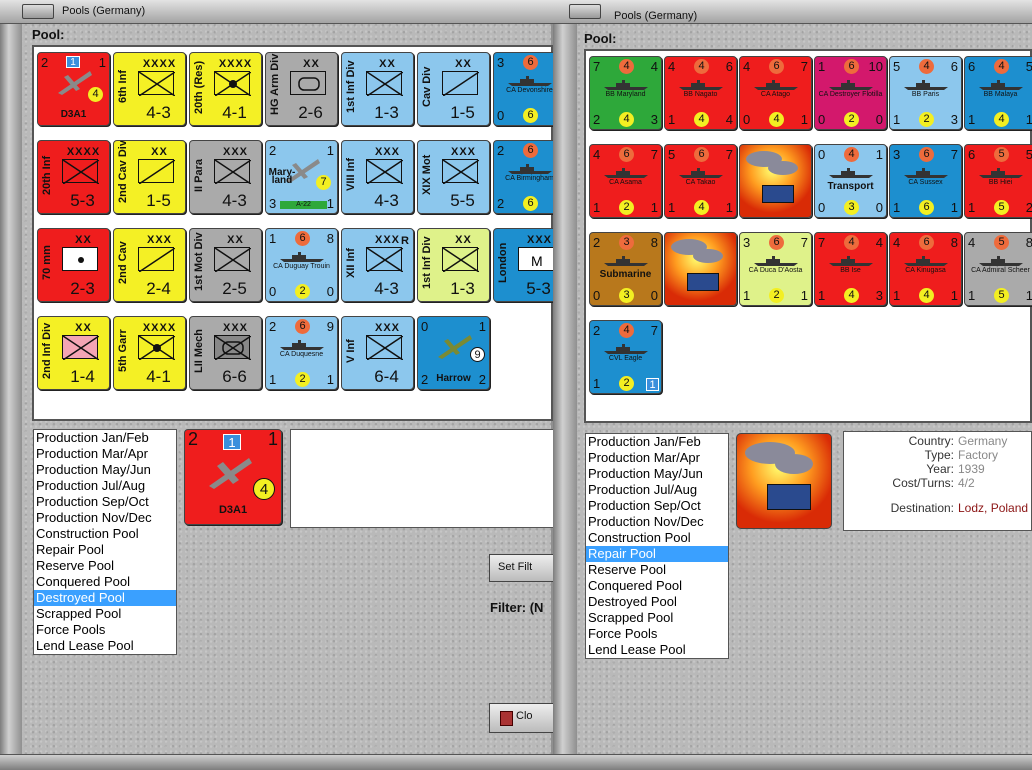 Image resolution: width=1032 pixels, height=770 pixels. Describe the element at coordinates (524, 89) in the screenshot. I see `ship-counter: 360166CA Devonshire` at that location.